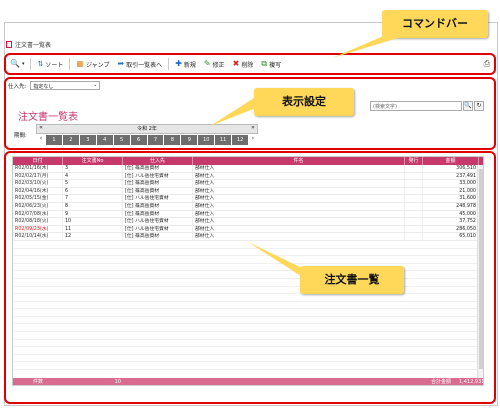  I want to click on callout-display-settings: 表示設定, so click(304, 102).